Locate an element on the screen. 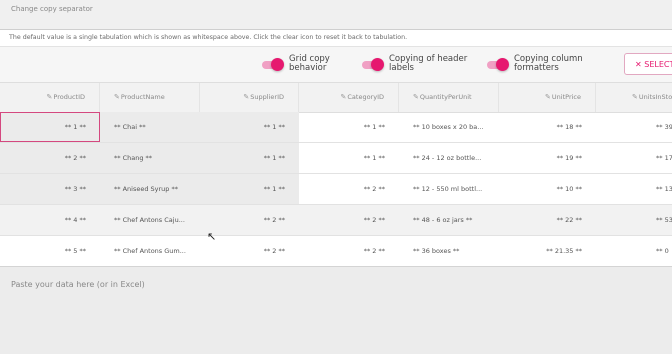 The width and height of the screenshot is (672, 354). column-header-productid: ✎ProductID is located at coordinates (50, 97).